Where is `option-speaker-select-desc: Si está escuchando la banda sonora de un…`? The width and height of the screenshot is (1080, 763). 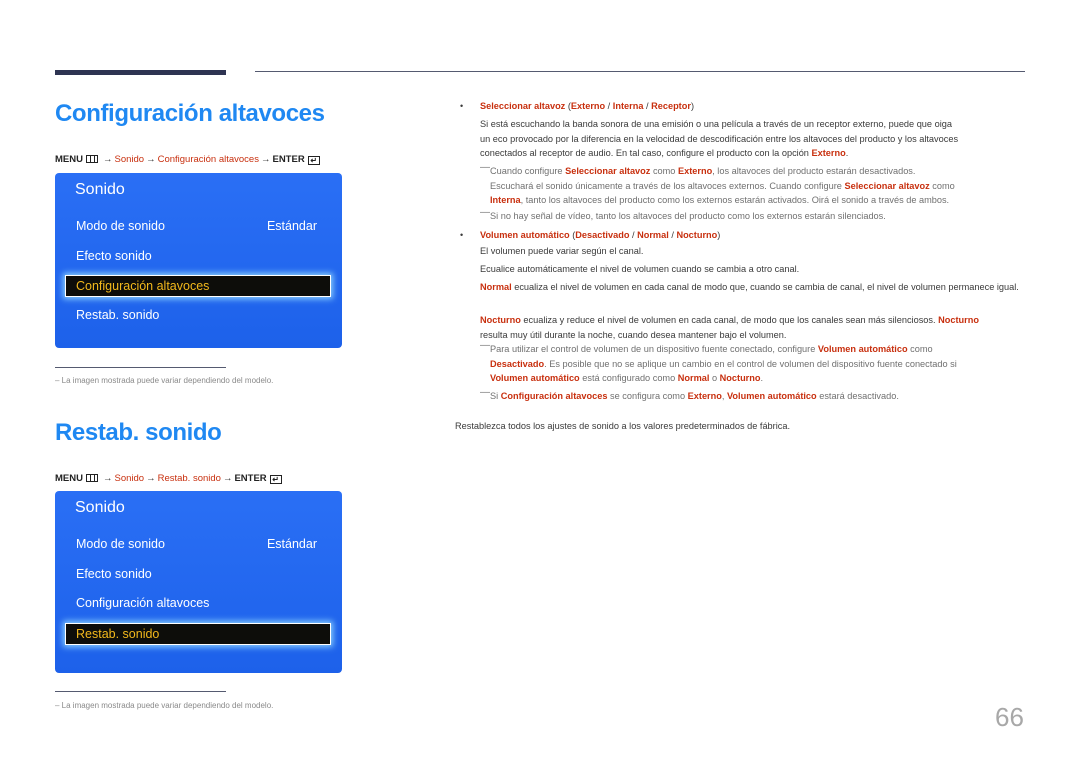
option-speaker-select-desc: Si está escuchando la banda sonora de un… is located at coordinates (755, 139).